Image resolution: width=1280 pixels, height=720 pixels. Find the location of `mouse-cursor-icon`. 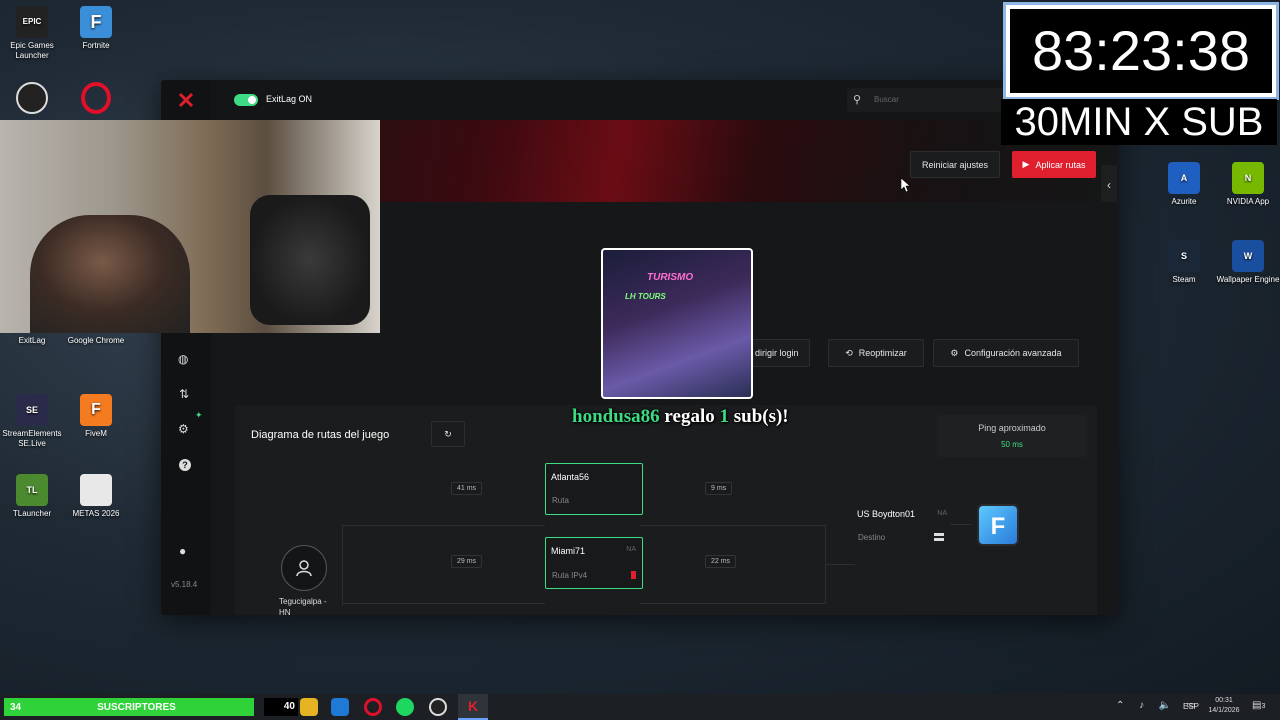

mouse-cursor-icon is located at coordinates (905, 187).